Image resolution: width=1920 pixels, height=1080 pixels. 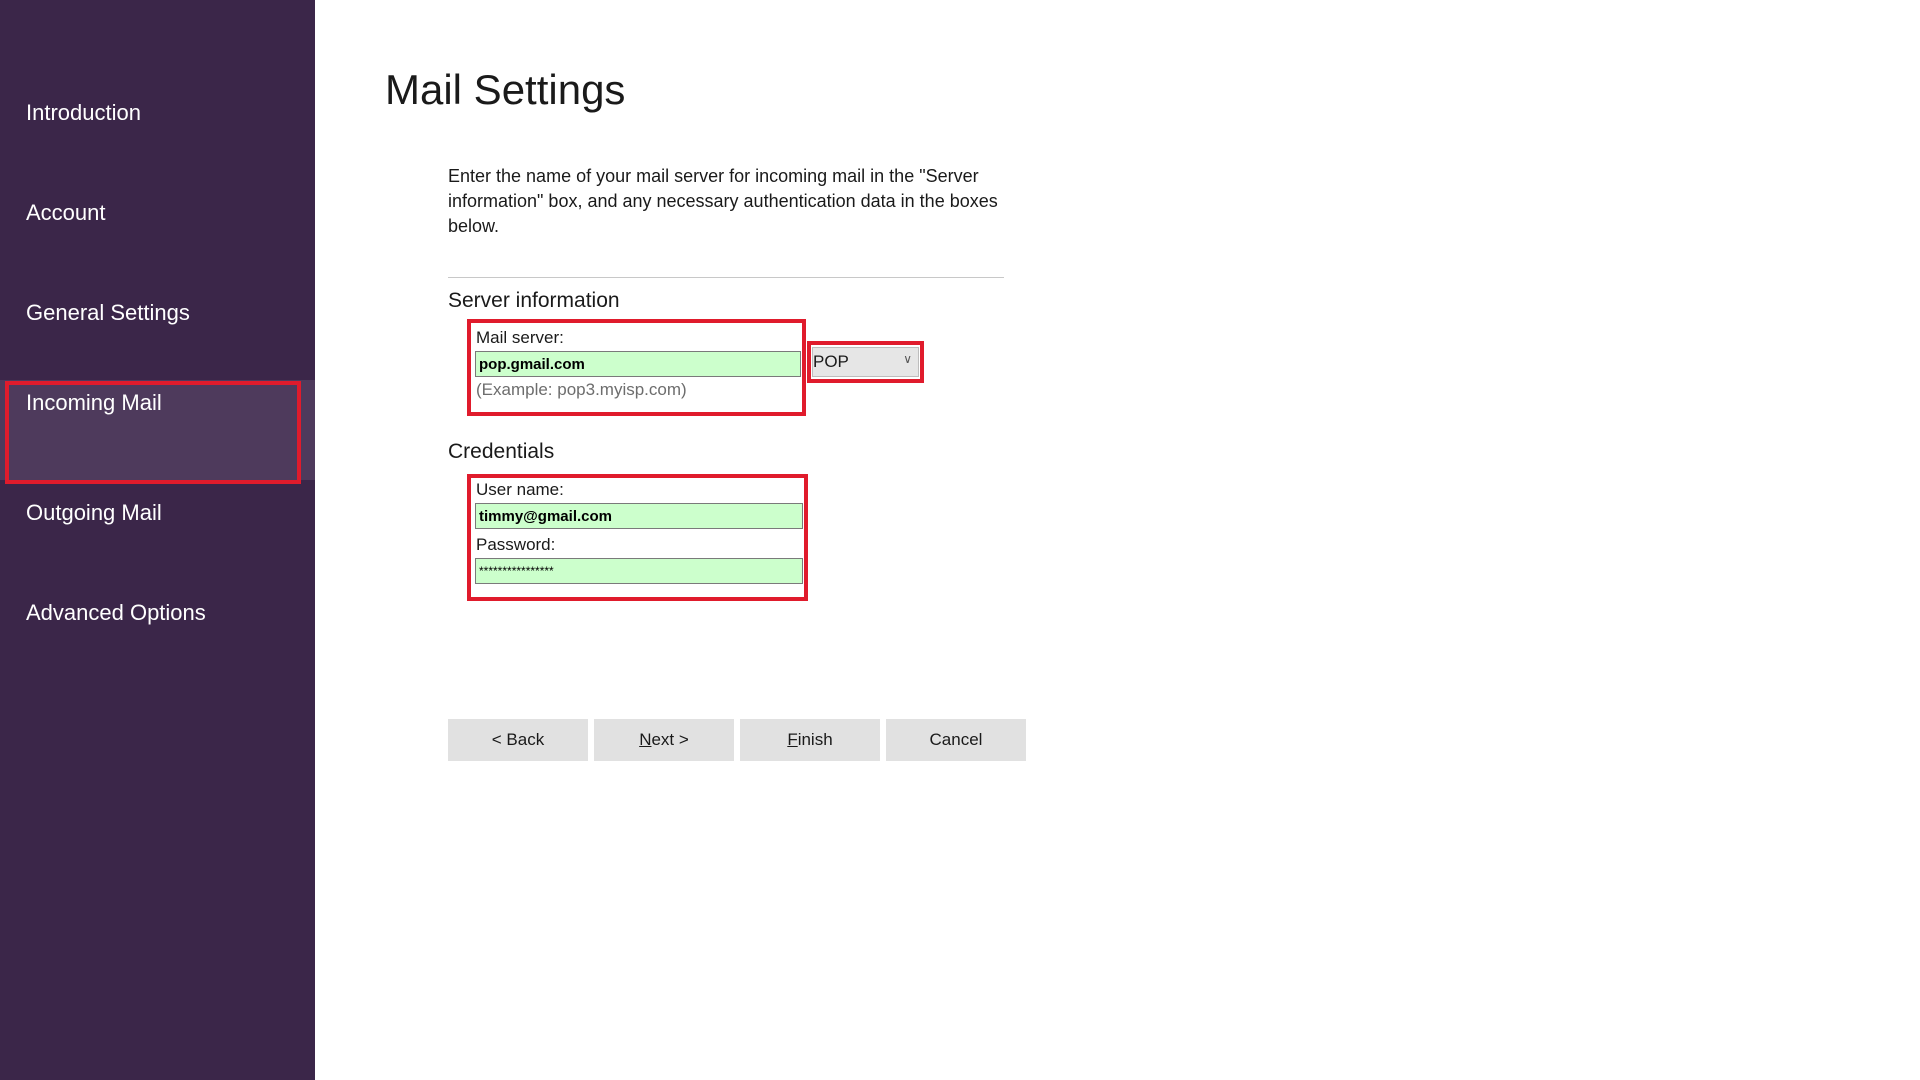 I want to click on password-label: Password:, so click(x=516, y=544).